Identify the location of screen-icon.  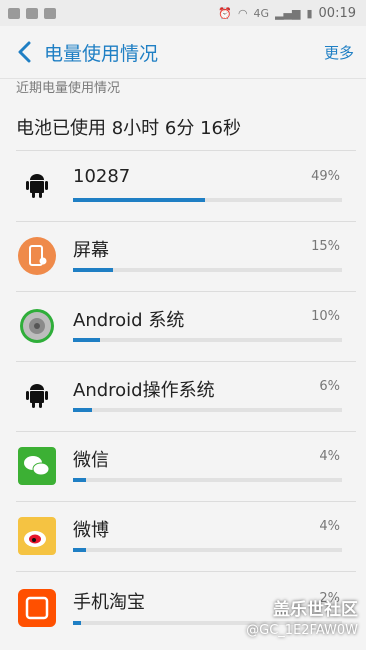
(37, 256).